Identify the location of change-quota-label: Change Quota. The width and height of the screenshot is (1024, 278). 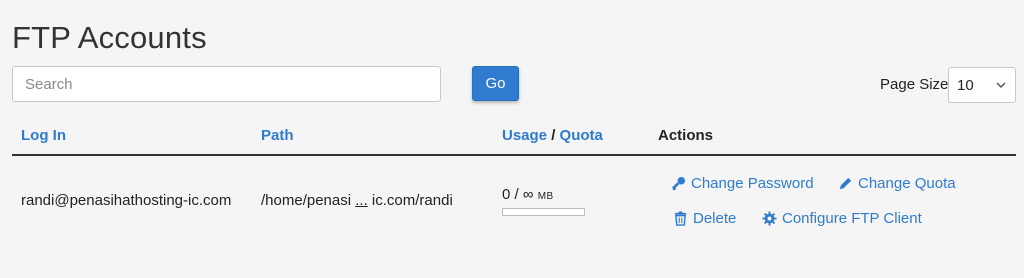
(907, 183).